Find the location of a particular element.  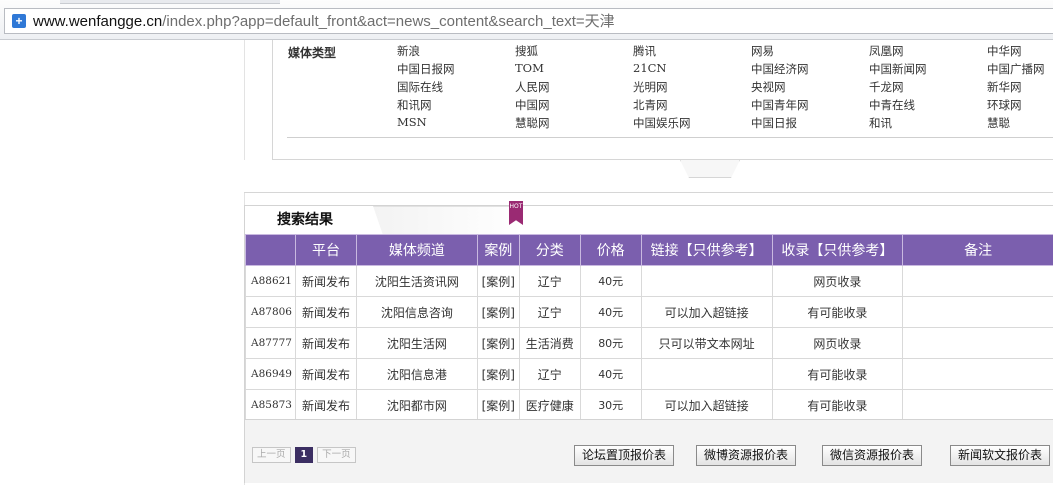

price-list-buttons: 论坛置顶报价表 微博资源报价表 微信资源报价表 新闻软文报价表 is located at coordinates (812, 455).